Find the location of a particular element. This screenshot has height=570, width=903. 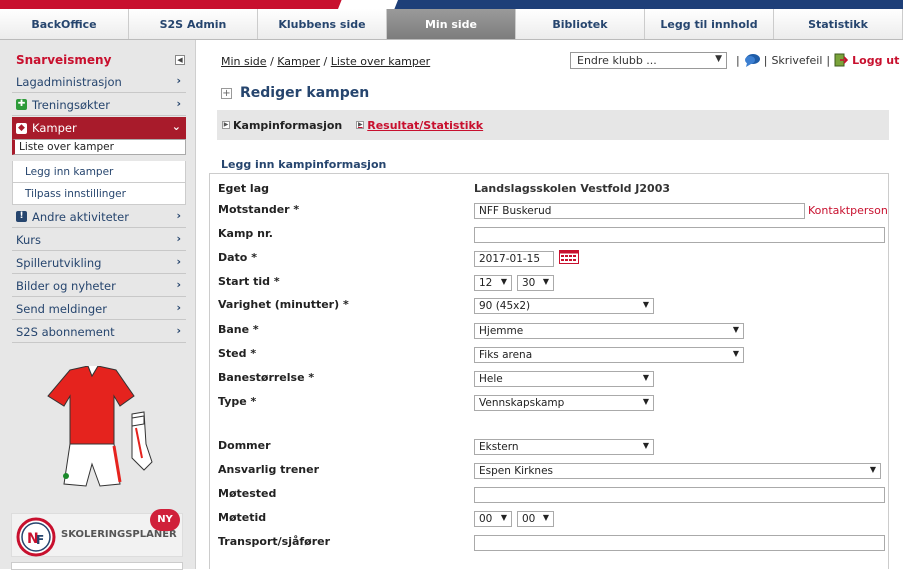

breadcrumb: Min side / Kamper / Liste over kamper is located at coordinates (325, 61).